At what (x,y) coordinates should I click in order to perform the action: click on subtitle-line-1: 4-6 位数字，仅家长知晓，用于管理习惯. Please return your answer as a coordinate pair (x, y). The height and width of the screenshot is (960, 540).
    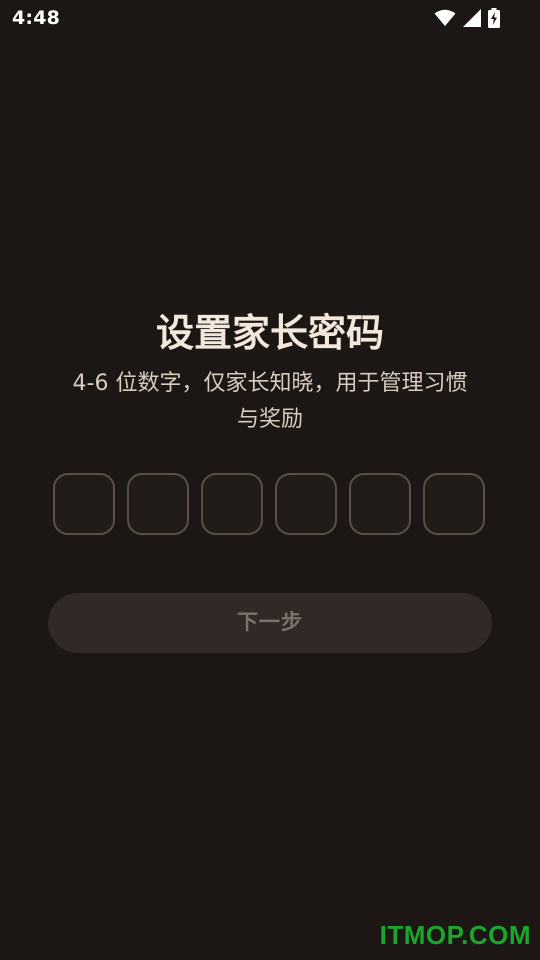
    Looking at the image, I should click on (270, 383).